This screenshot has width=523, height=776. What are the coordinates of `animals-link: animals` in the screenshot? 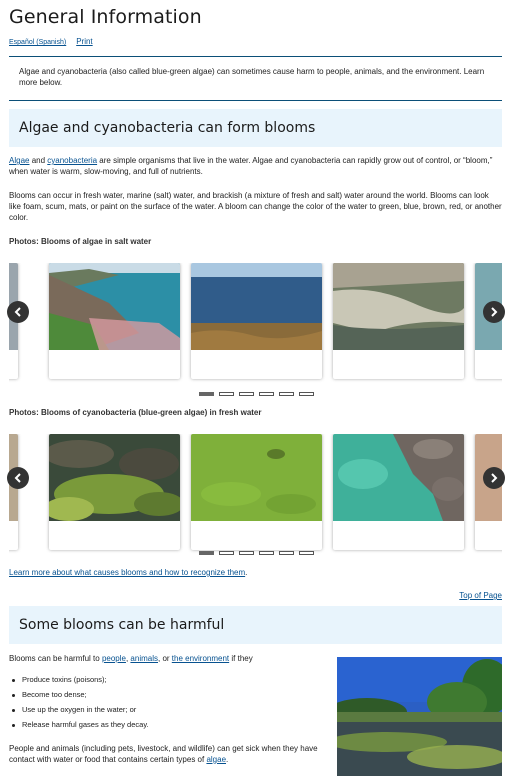 It's located at (144, 658).